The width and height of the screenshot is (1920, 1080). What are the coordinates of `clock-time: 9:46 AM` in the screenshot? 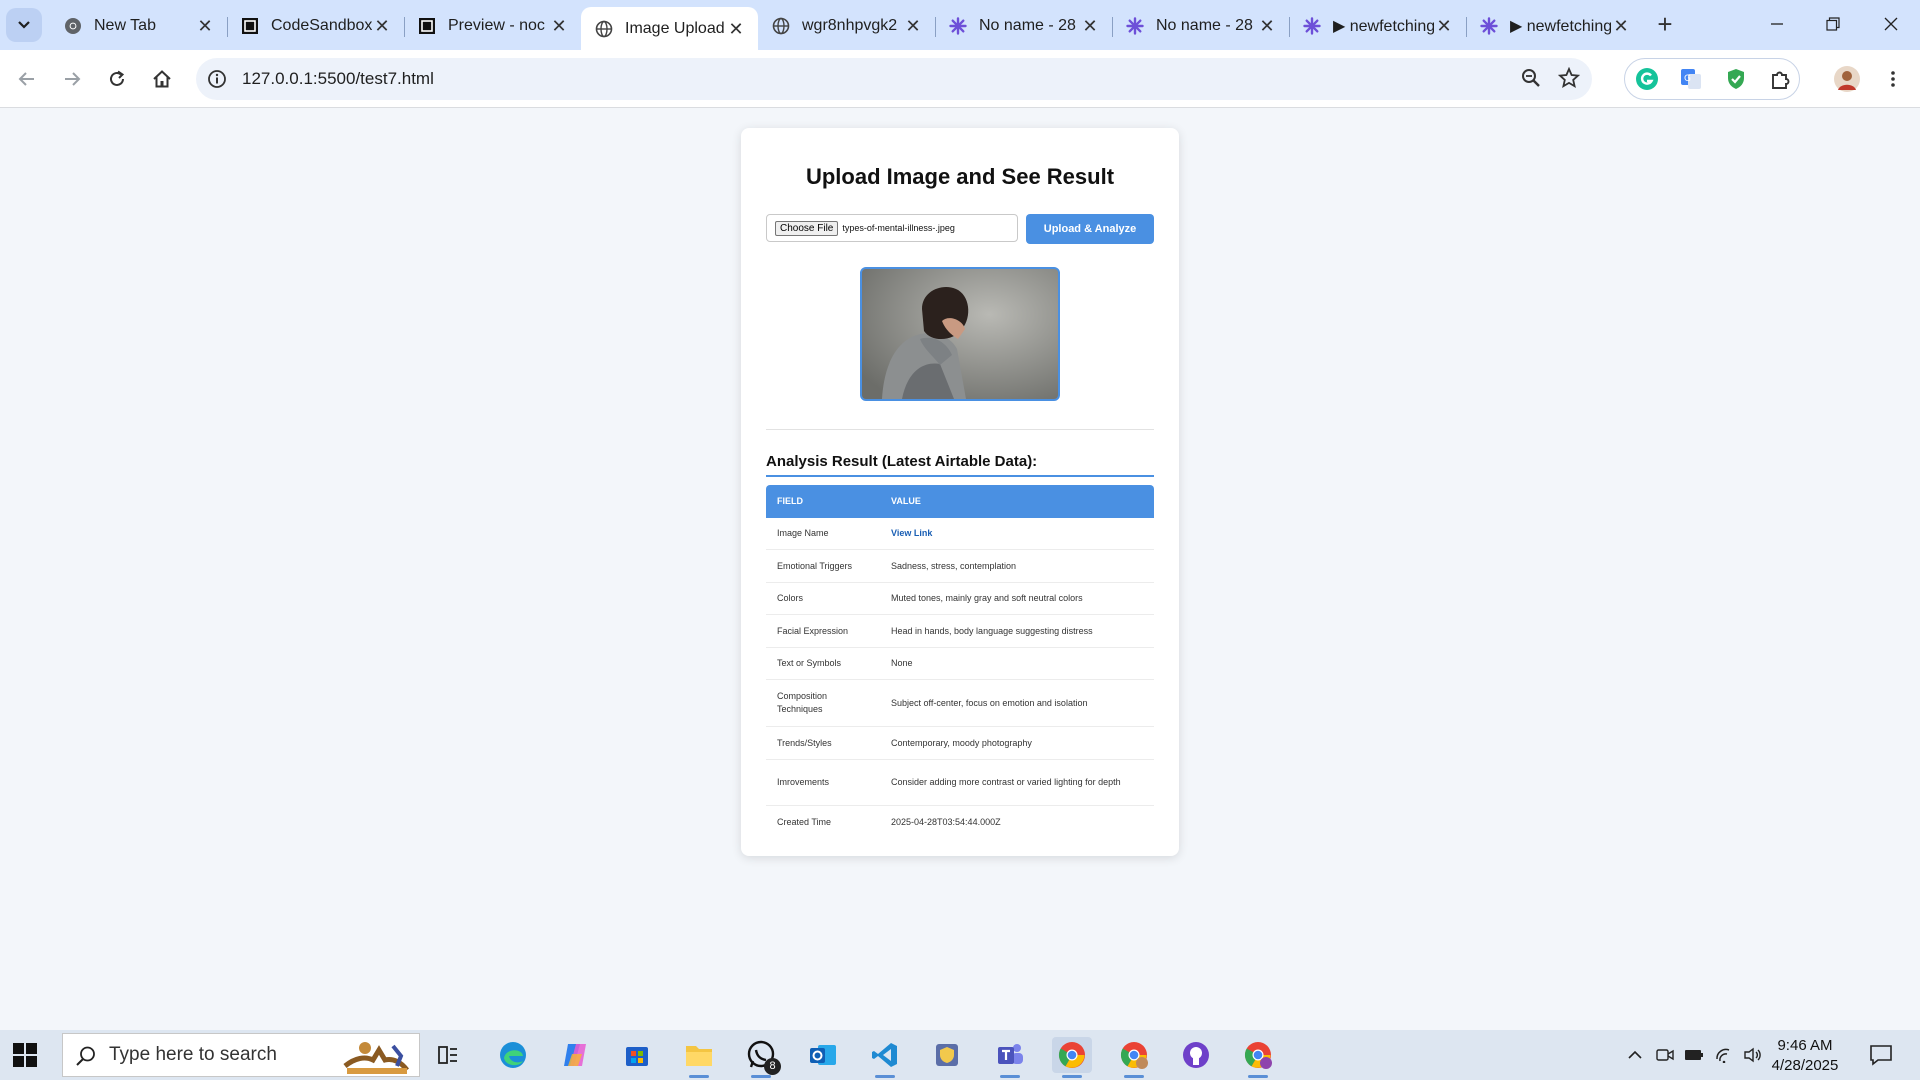 It's located at (1805, 1045).